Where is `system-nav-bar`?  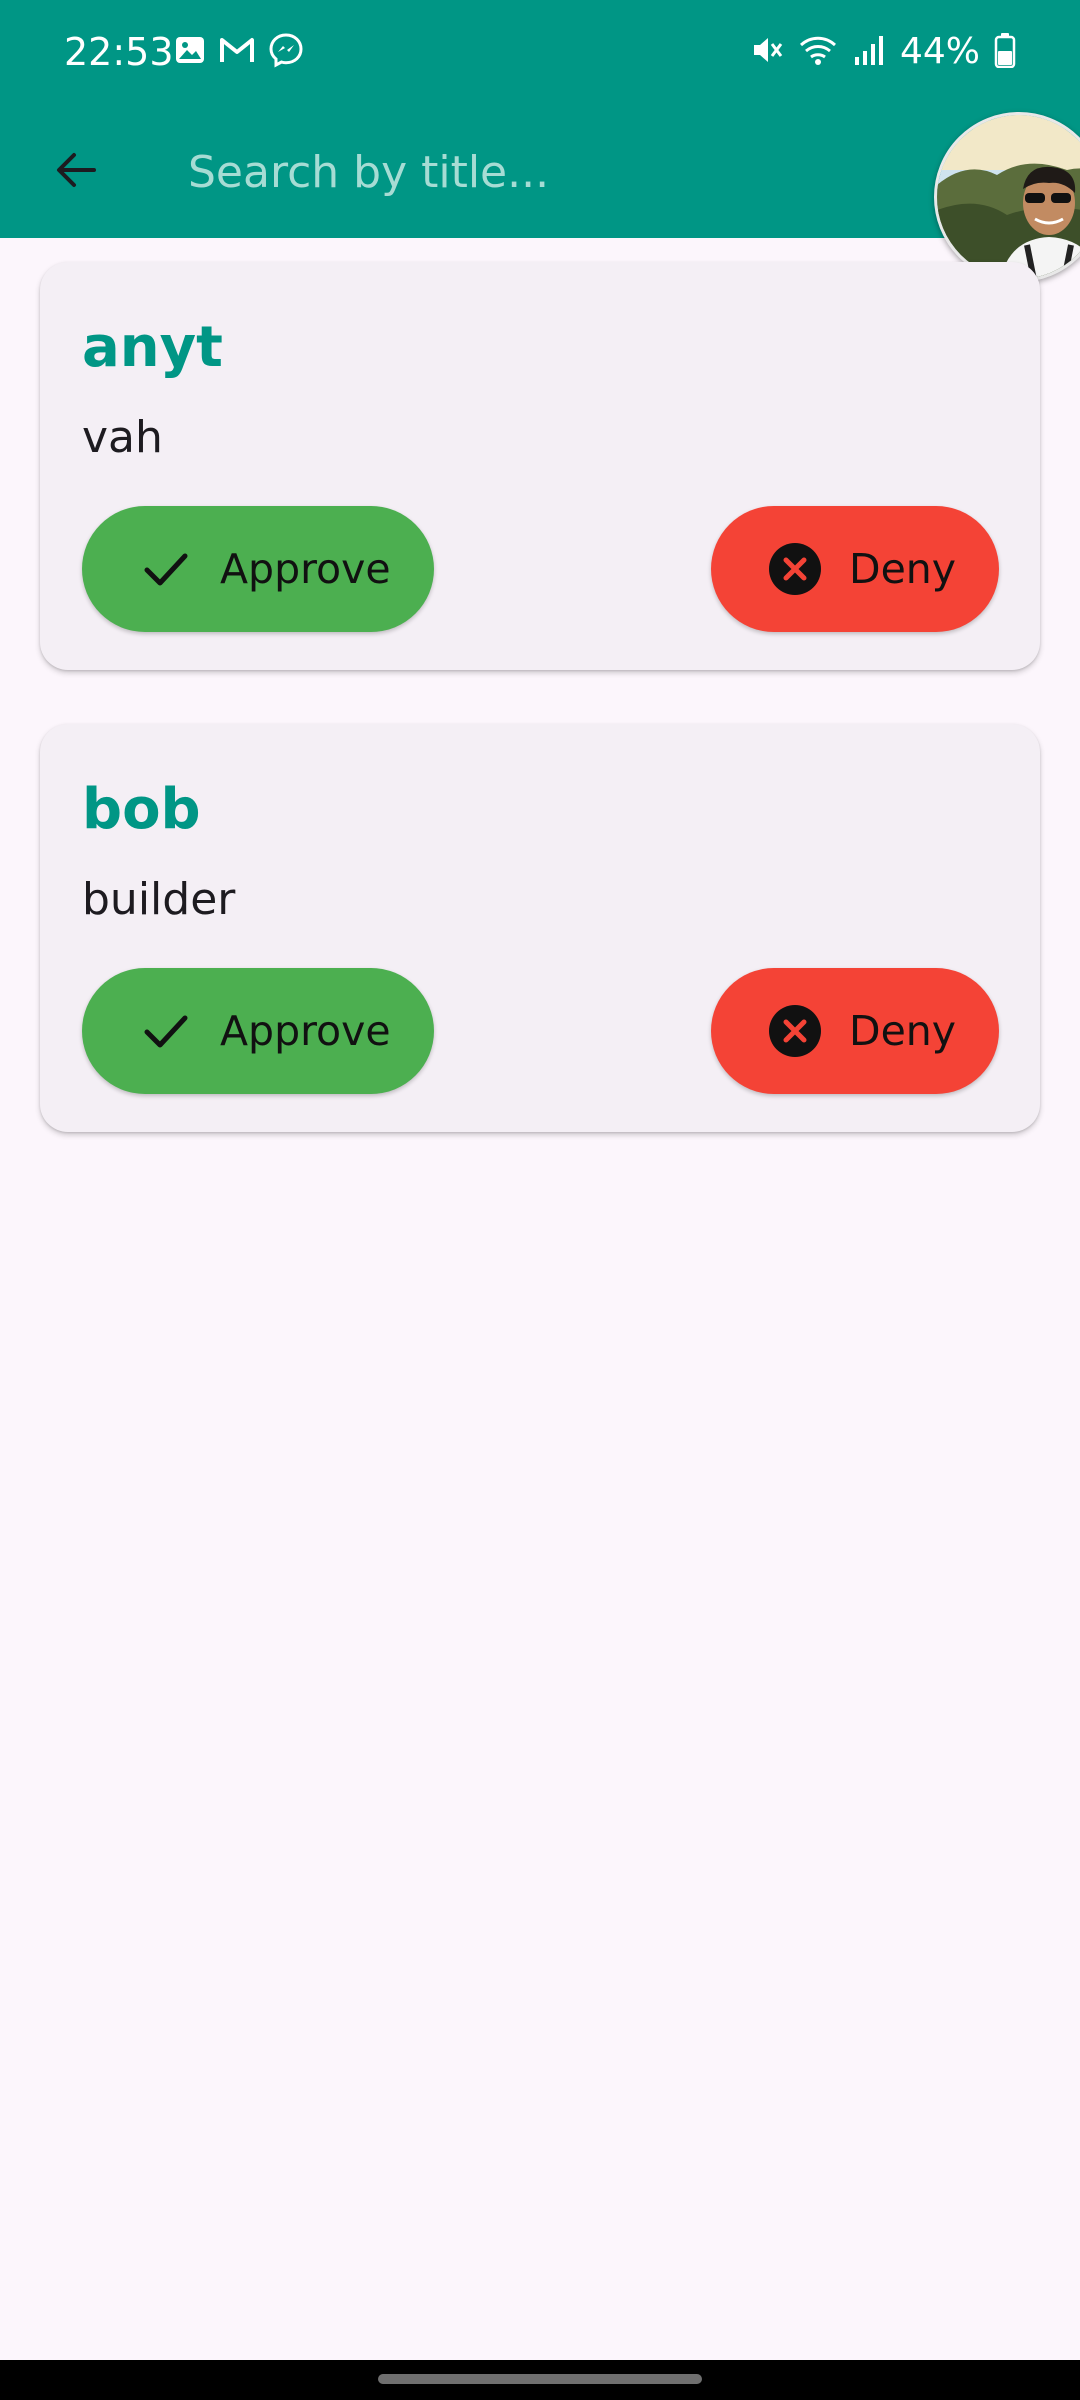 system-nav-bar is located at coordinates (540, 2380).